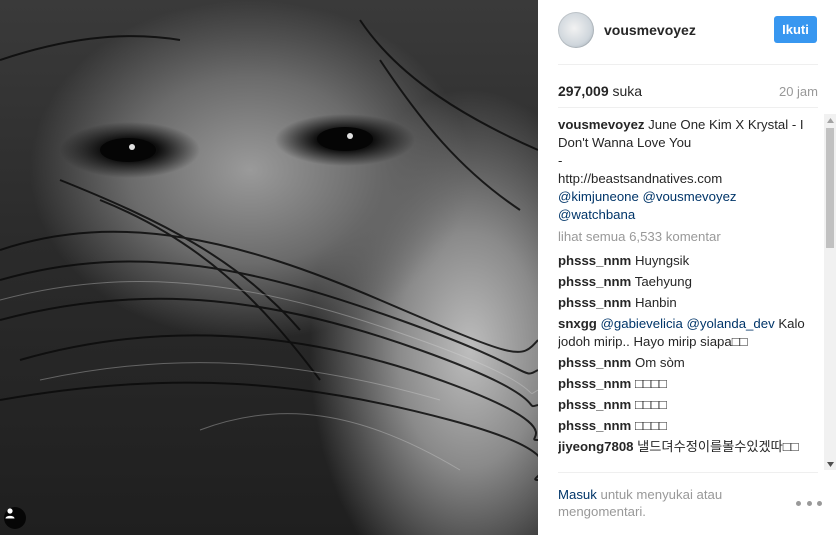 This screenshot has height=535, width=836. I want to click on likes-count: 297,009 suka, so click(600, 91).